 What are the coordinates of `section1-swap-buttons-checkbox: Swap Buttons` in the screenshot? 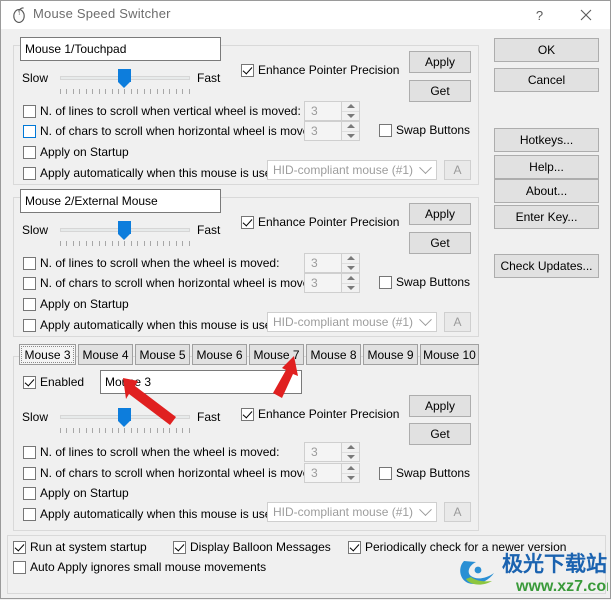 It's located at (424, 130).